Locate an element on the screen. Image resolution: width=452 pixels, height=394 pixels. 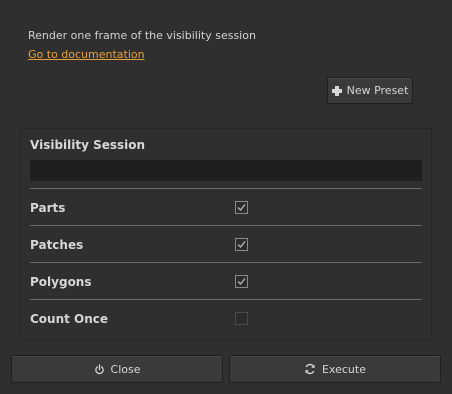
row-label-patches: Patches is located at coordinates (57, 245).